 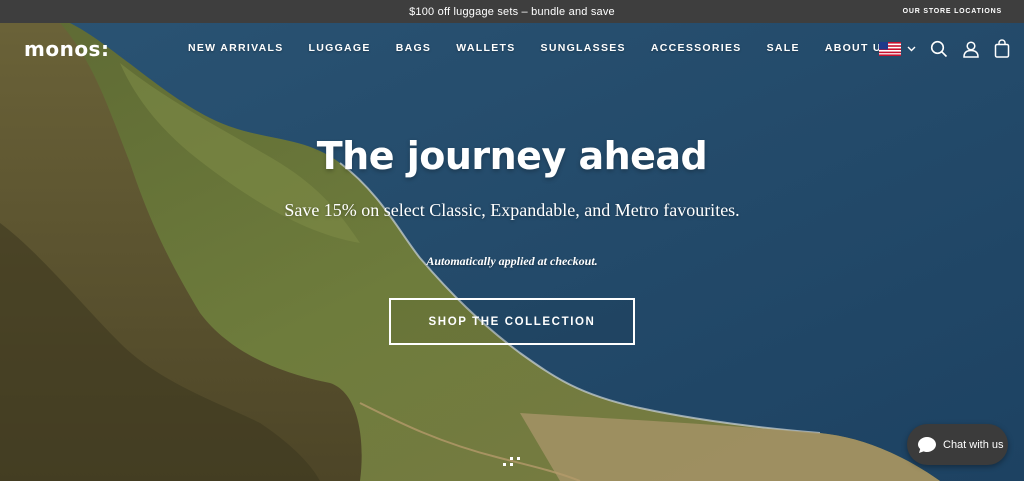 What do you see at coordinates (236, 48) in the screenshot?
I see `nav-item-new-arrivals: NEW ARRIVALS` at bounding box center [236, 48].